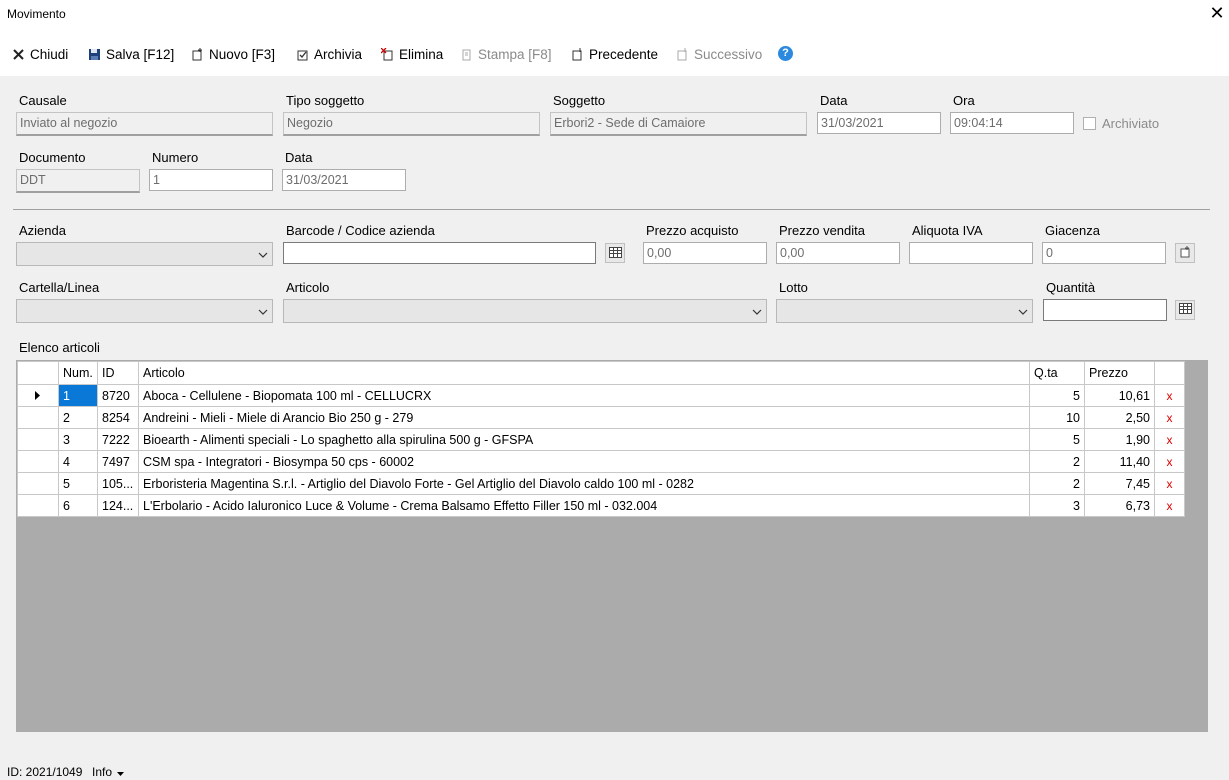  I want to click on successivo-button: Successivo, so click(719, 54).